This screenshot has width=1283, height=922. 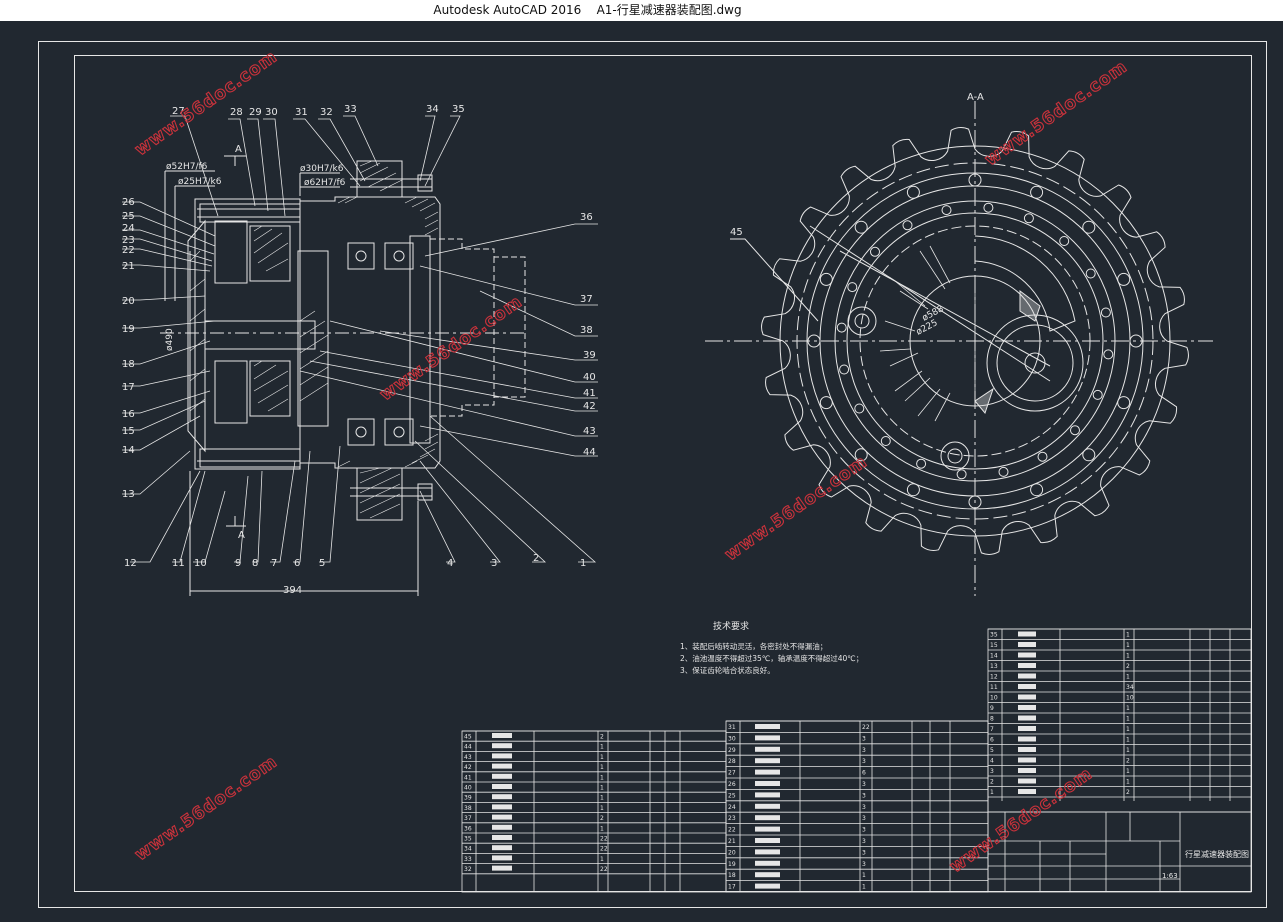 What do you see at coordinates (536, 558) in the screenshot?
I see `part-number-label: 2` at bounding box center [536, 558].